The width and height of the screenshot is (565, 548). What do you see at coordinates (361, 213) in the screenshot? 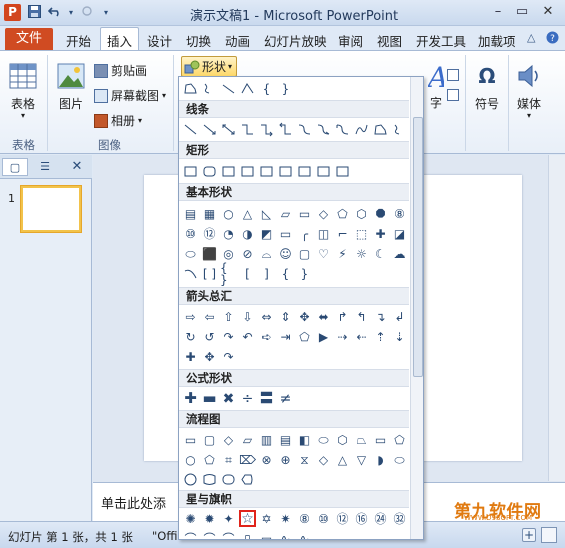
I see `hexagon-icon: ⬡` at bounding box center [361, 213].